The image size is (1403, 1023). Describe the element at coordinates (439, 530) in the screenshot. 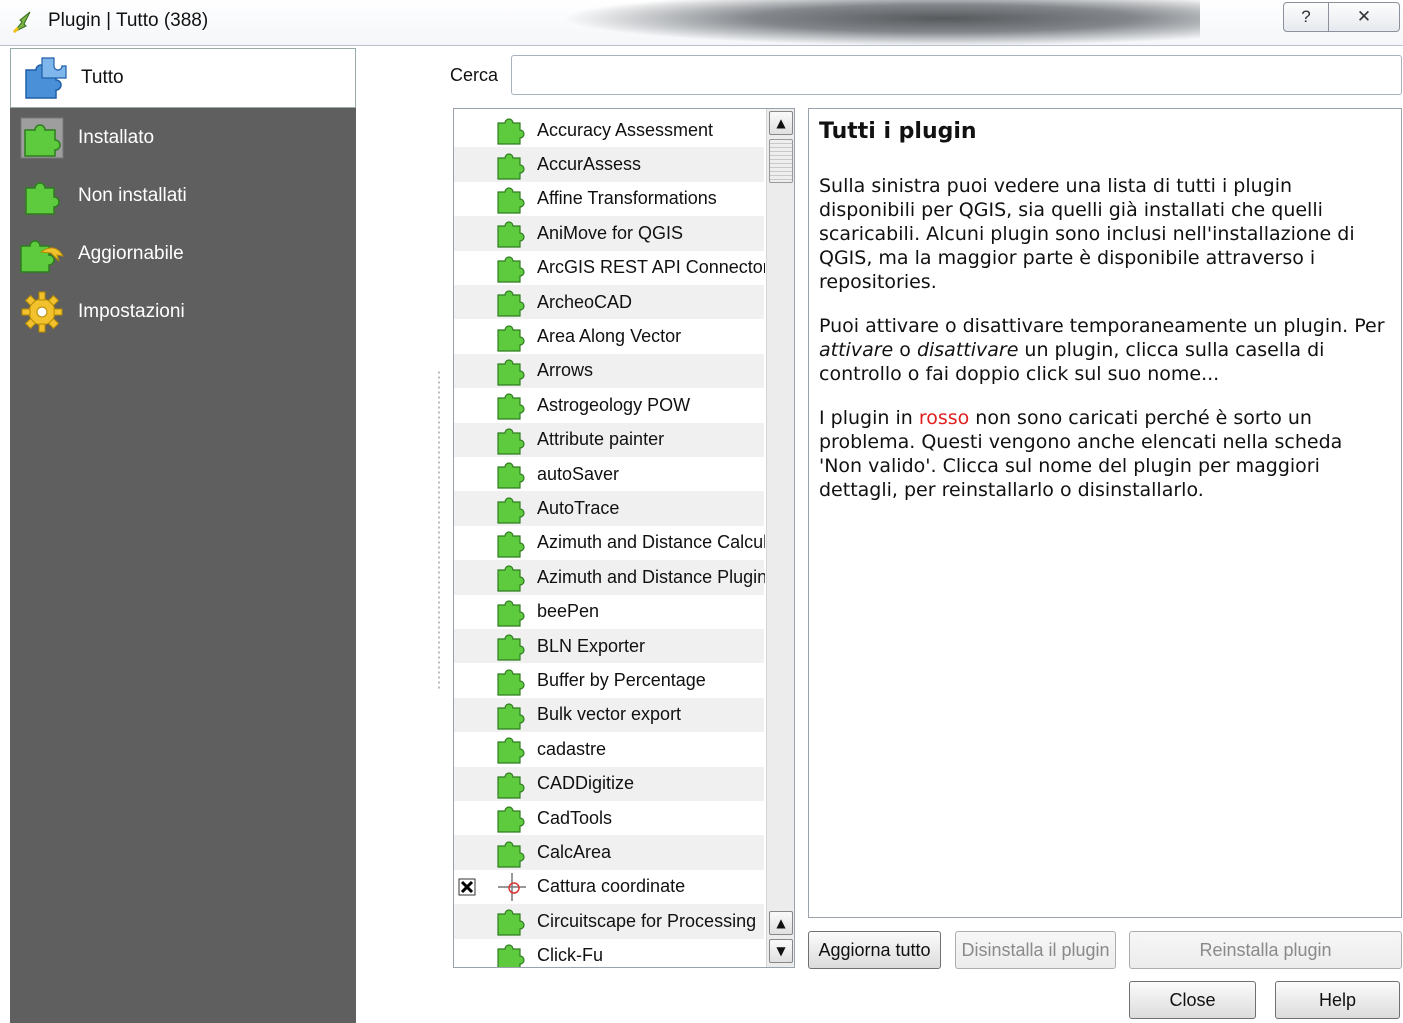

I see `splitter-handle` at that location.